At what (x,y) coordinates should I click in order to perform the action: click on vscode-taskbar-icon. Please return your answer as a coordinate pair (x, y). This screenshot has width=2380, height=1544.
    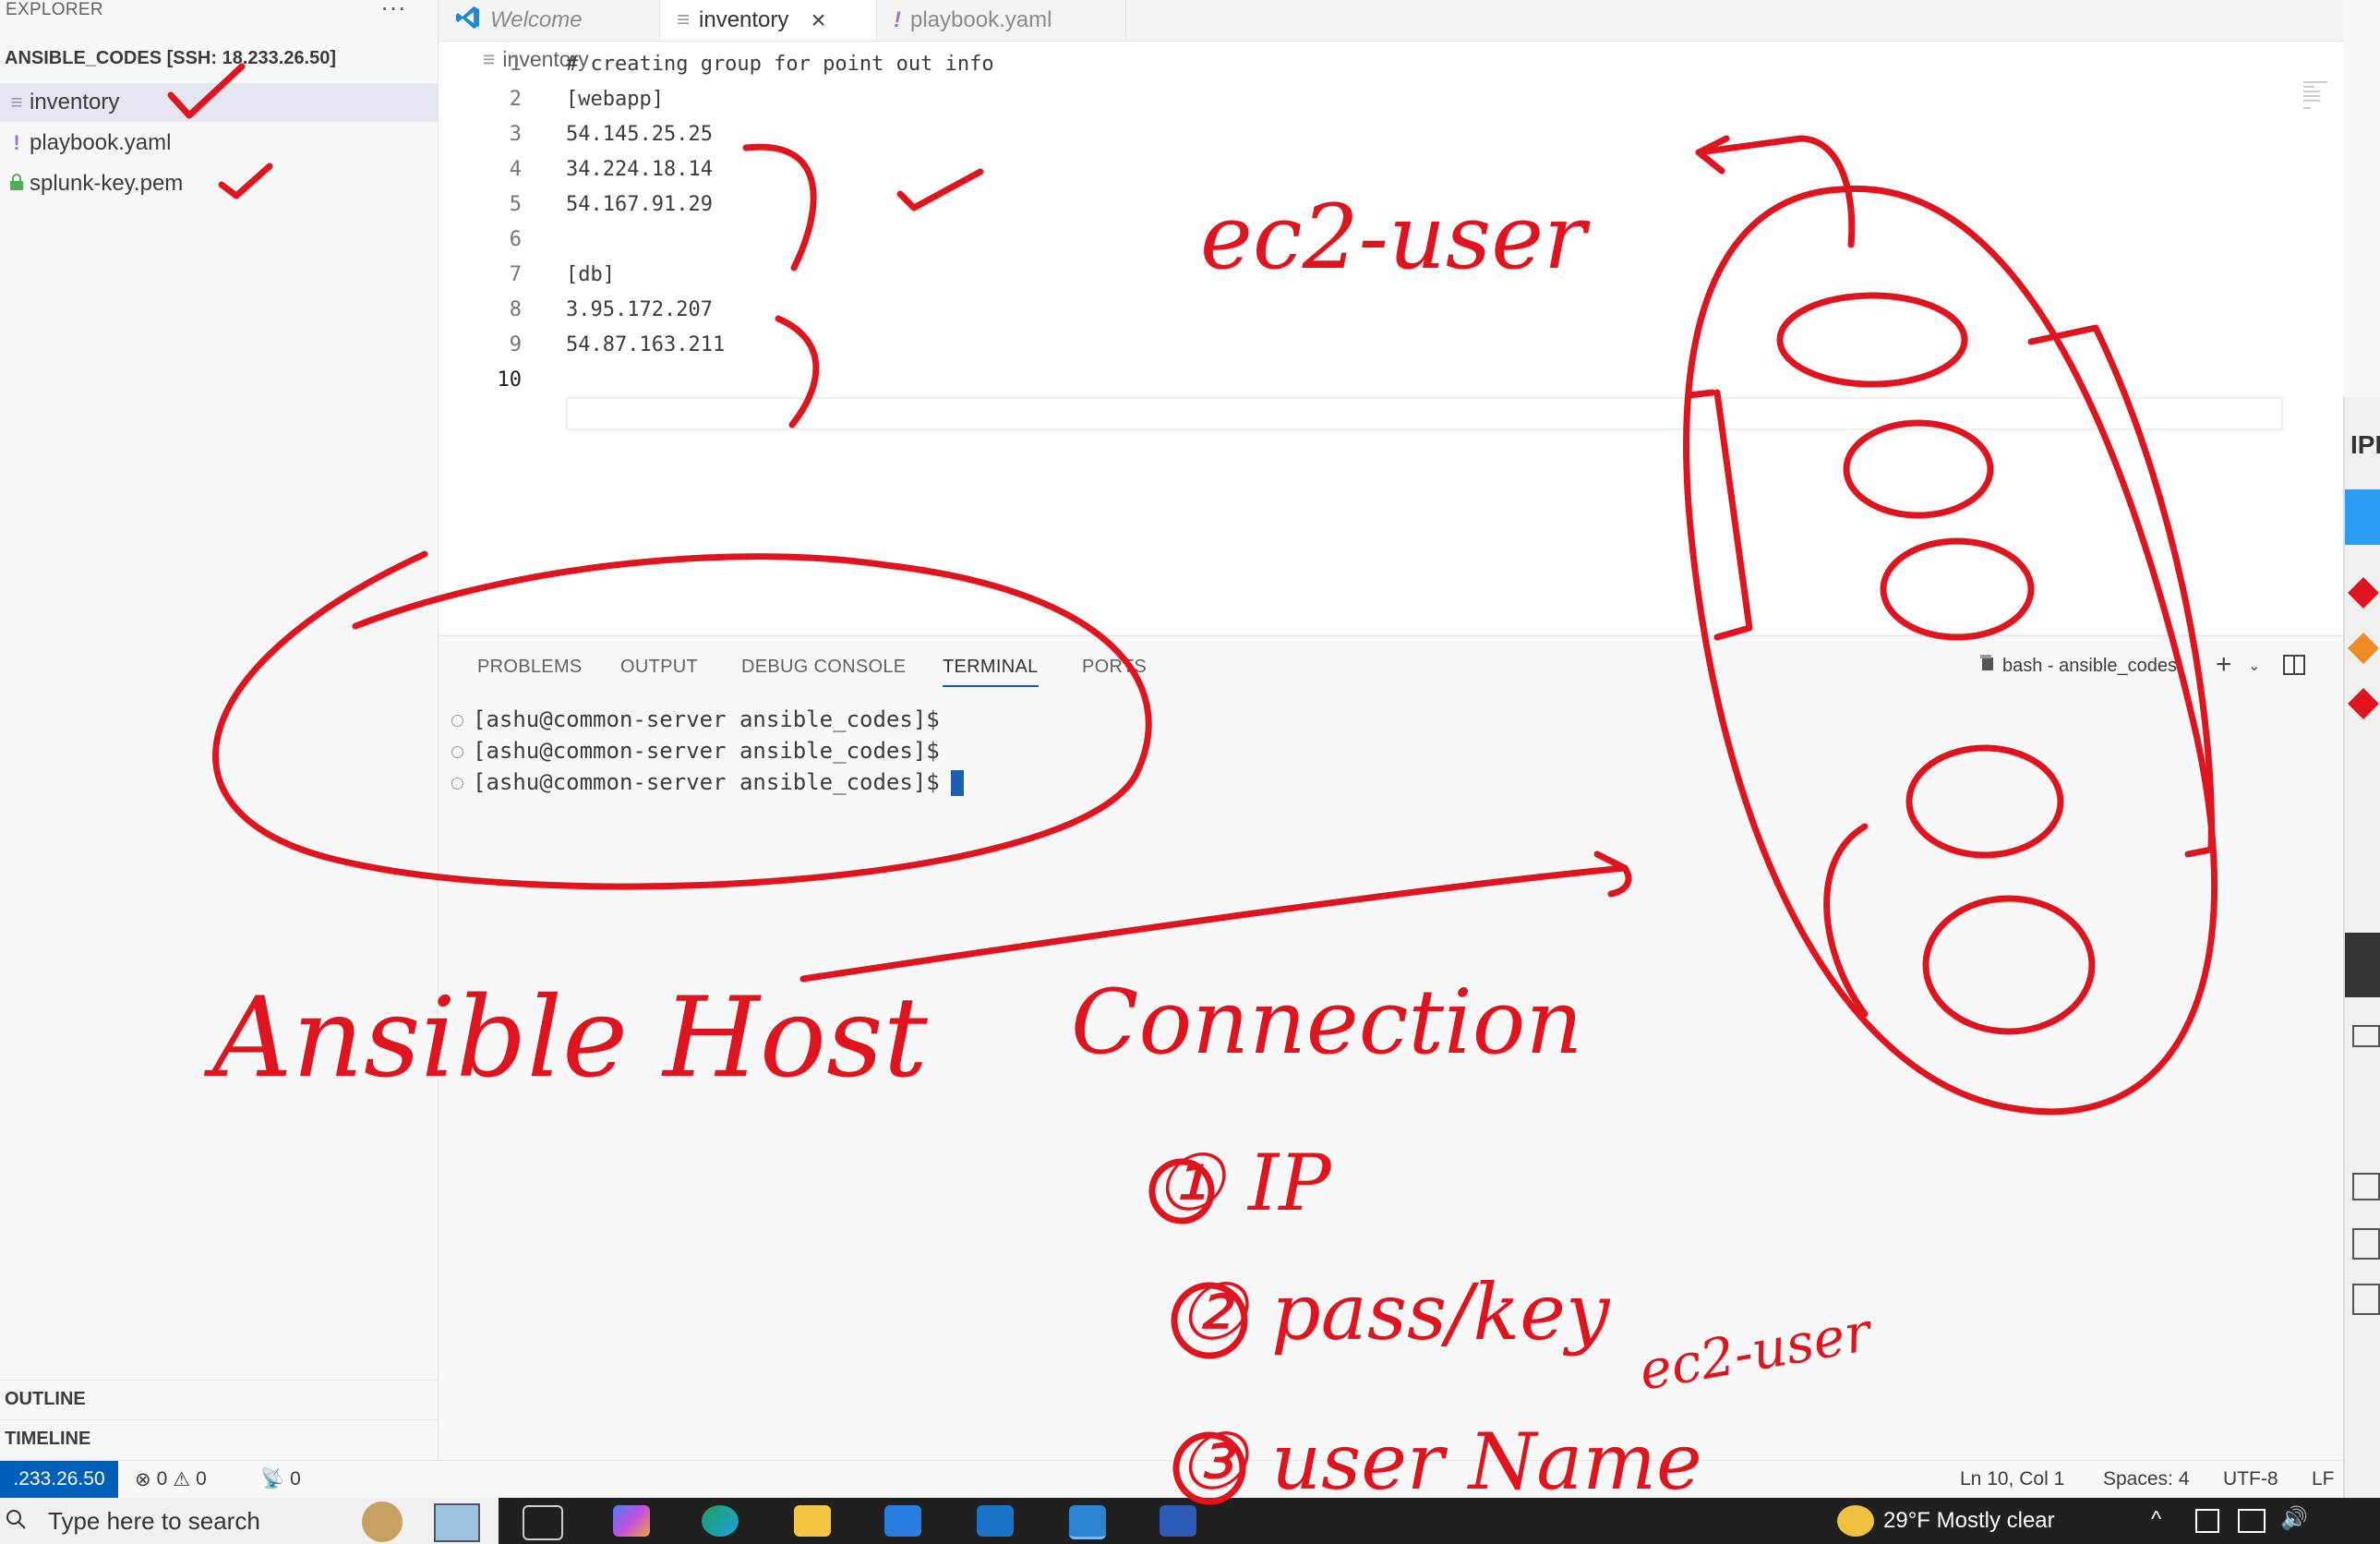
    Looking at the image, I should click on (1087, 1522).